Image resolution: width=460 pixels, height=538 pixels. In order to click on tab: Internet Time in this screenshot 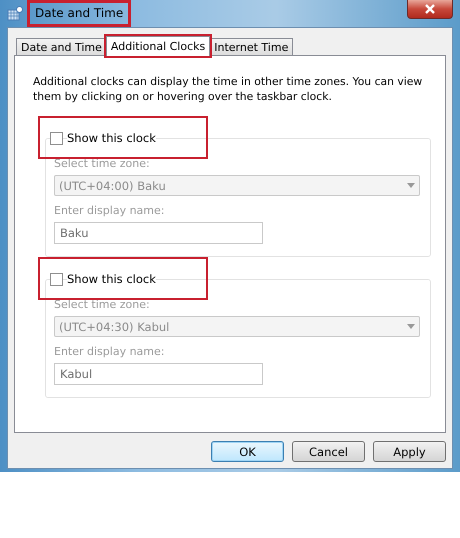, I will do `click(251, 46)`.